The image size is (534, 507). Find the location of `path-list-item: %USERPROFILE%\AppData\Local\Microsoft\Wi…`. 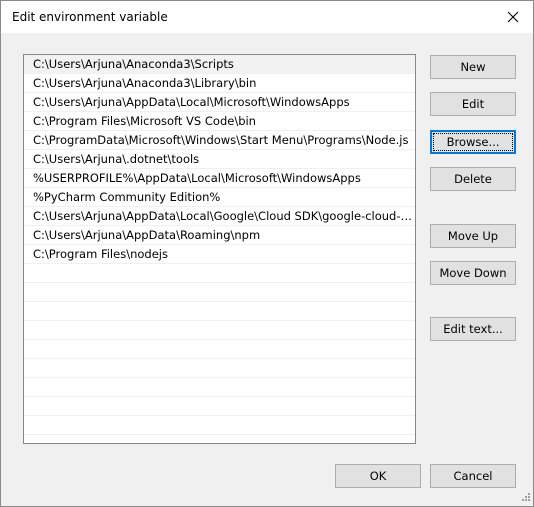

path-list-item: %USERPROFILE%\AppData\Local\Microsoft\Wi… is located at coordinates (219, 178).